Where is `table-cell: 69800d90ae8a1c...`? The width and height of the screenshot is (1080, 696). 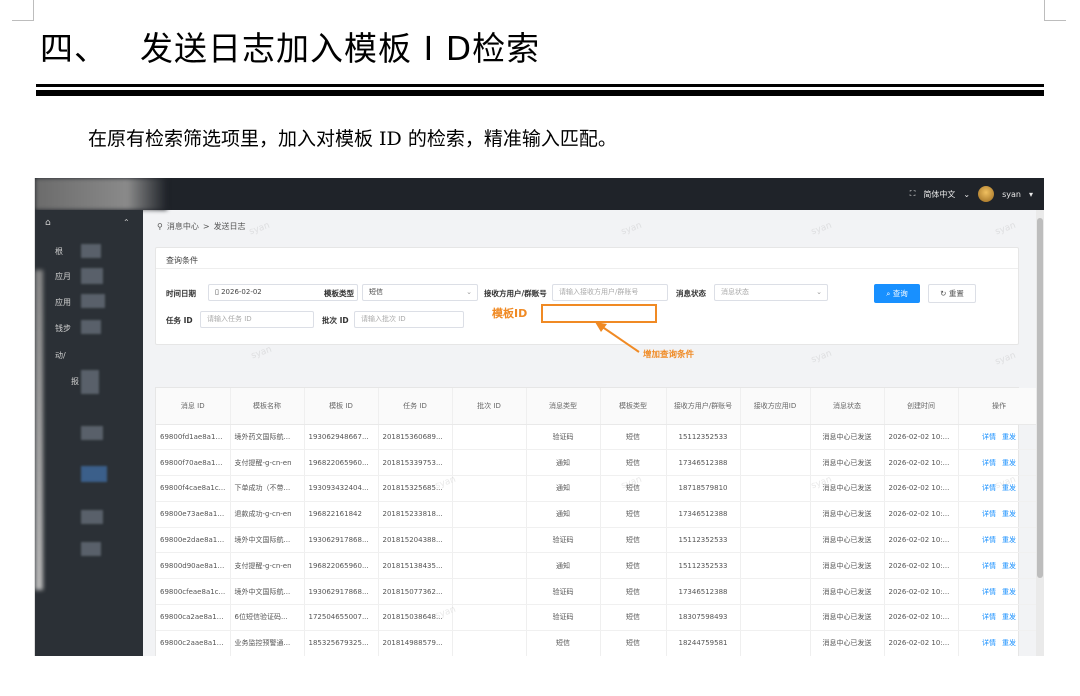 table-cell: 69800d90ae8a1c... is located at coordinates (193, 566).